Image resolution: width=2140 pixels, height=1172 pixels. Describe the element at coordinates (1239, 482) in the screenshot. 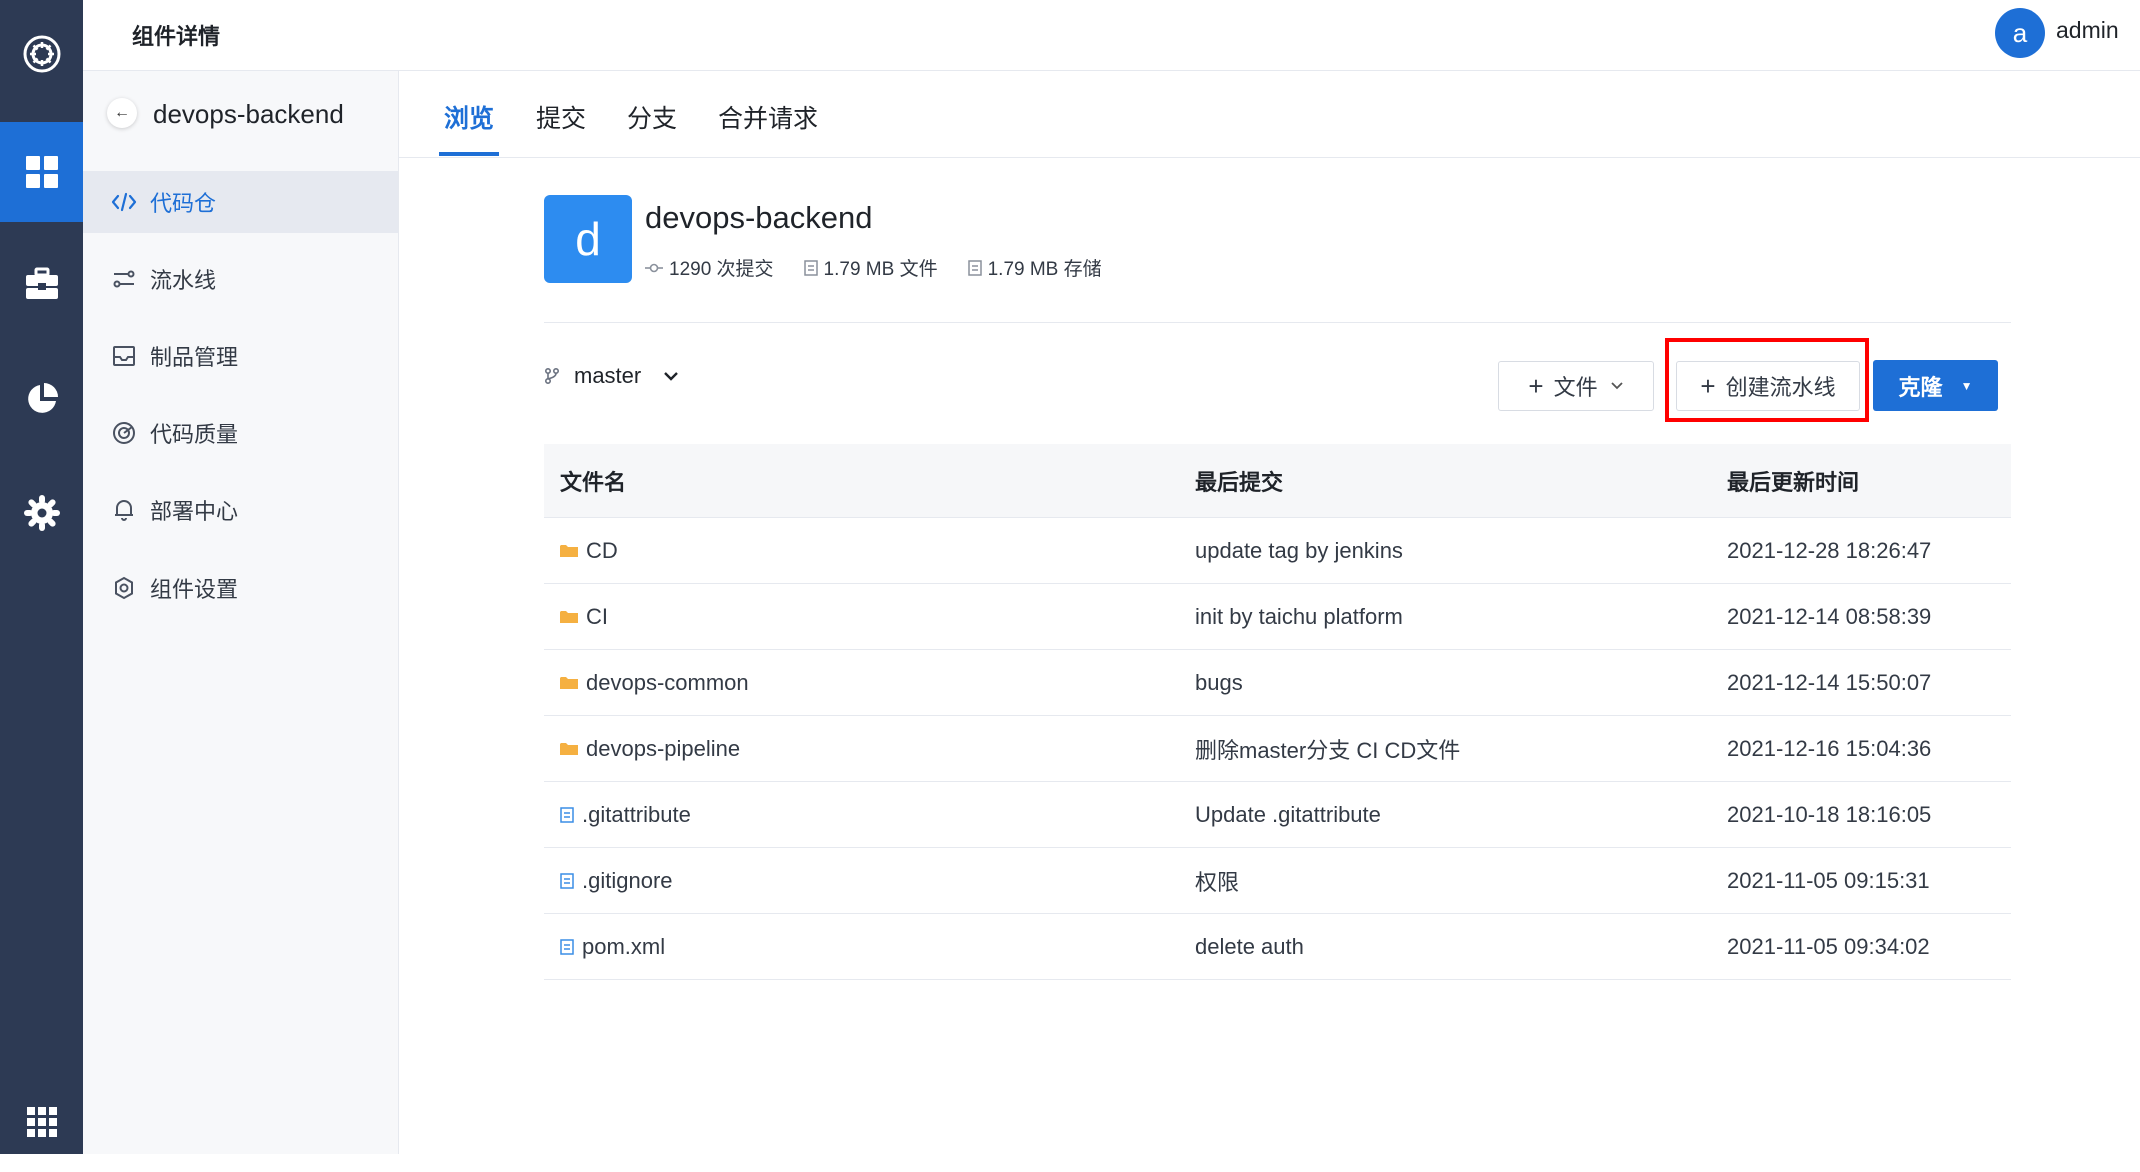

I see `header-last-commit: 最后提交` at that location.